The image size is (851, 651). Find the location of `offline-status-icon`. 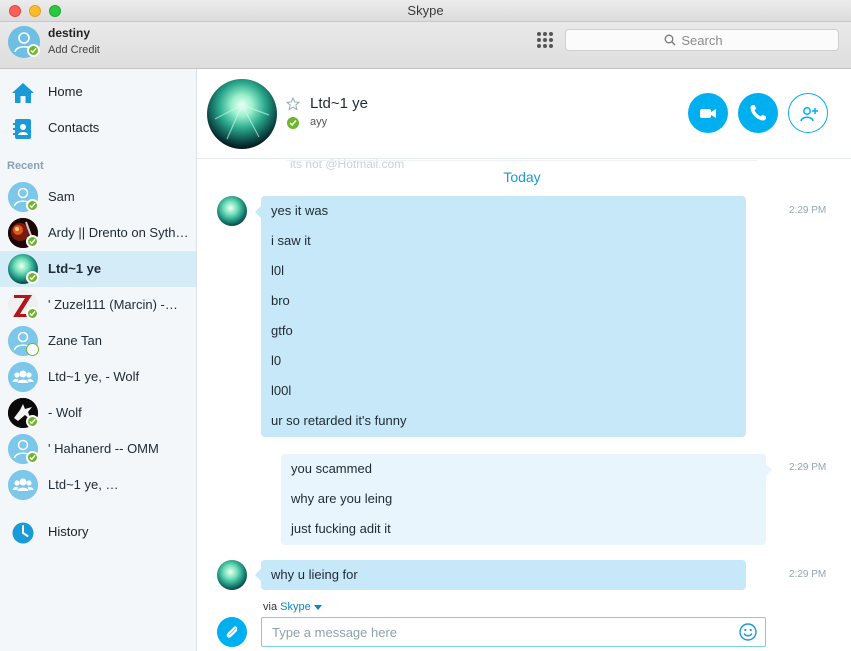

offline-status-icon is located at coordinates (32, 349).